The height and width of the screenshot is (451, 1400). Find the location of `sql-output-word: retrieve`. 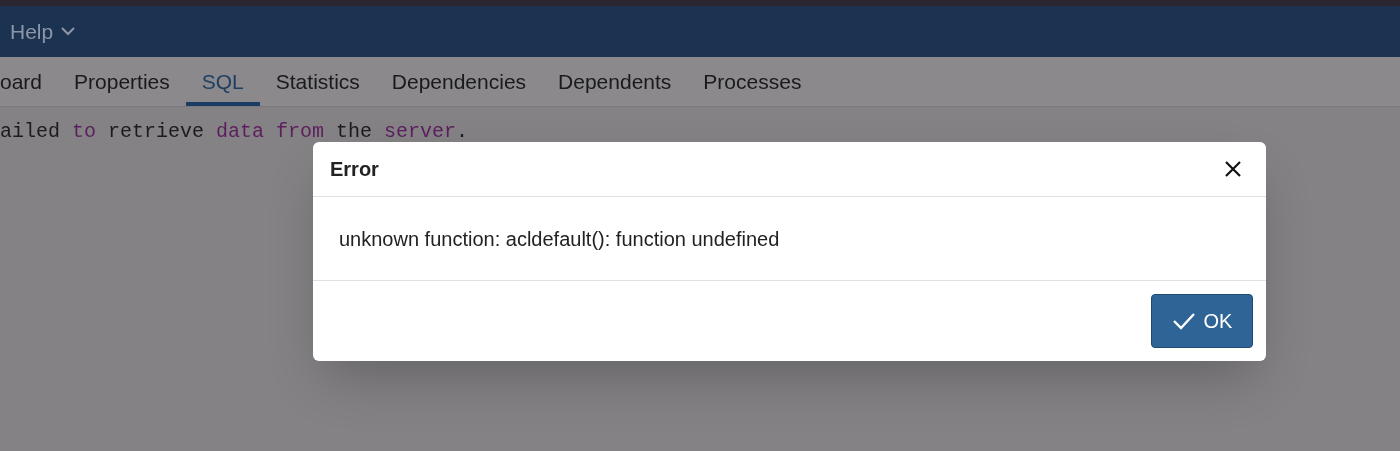

sql-output-word: retrieve is located at coordinates (156, 132).